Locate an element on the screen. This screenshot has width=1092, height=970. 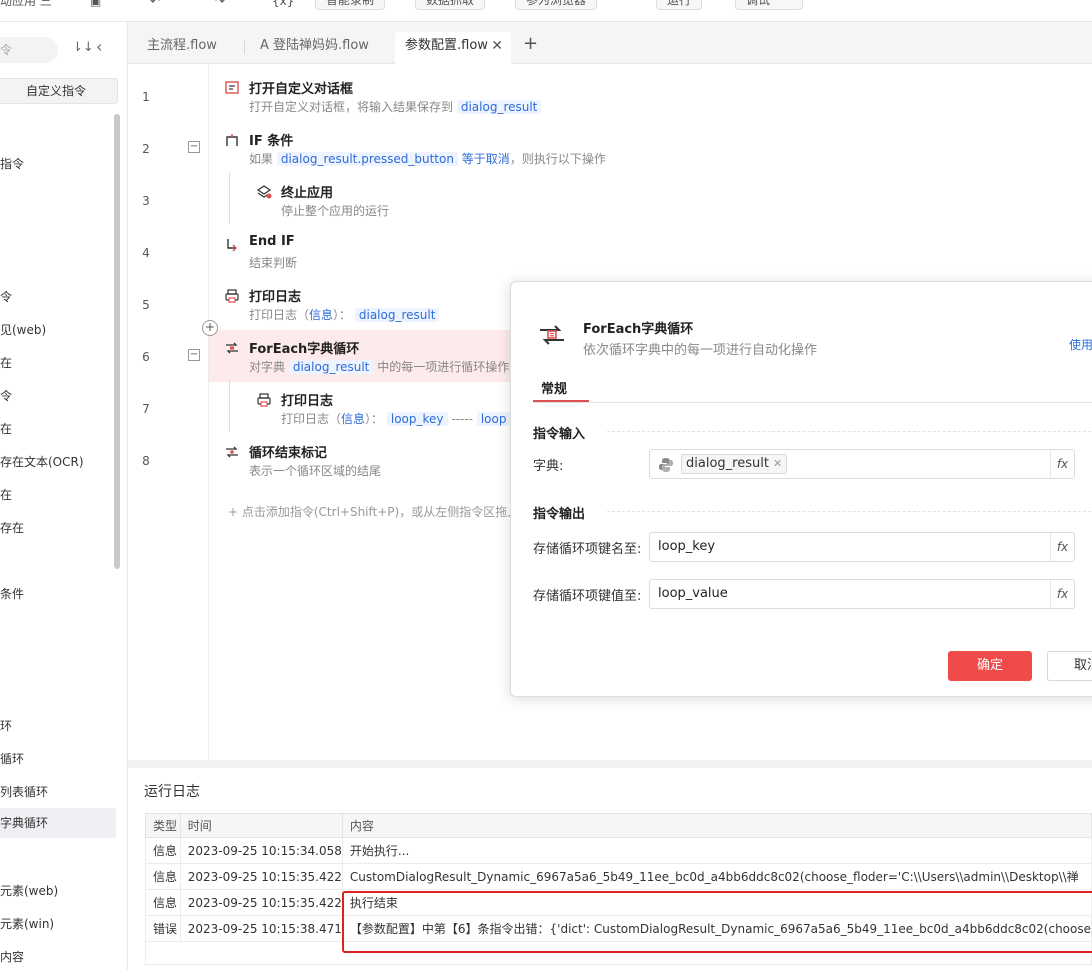
section-divider is located at coordinates (849, 511).